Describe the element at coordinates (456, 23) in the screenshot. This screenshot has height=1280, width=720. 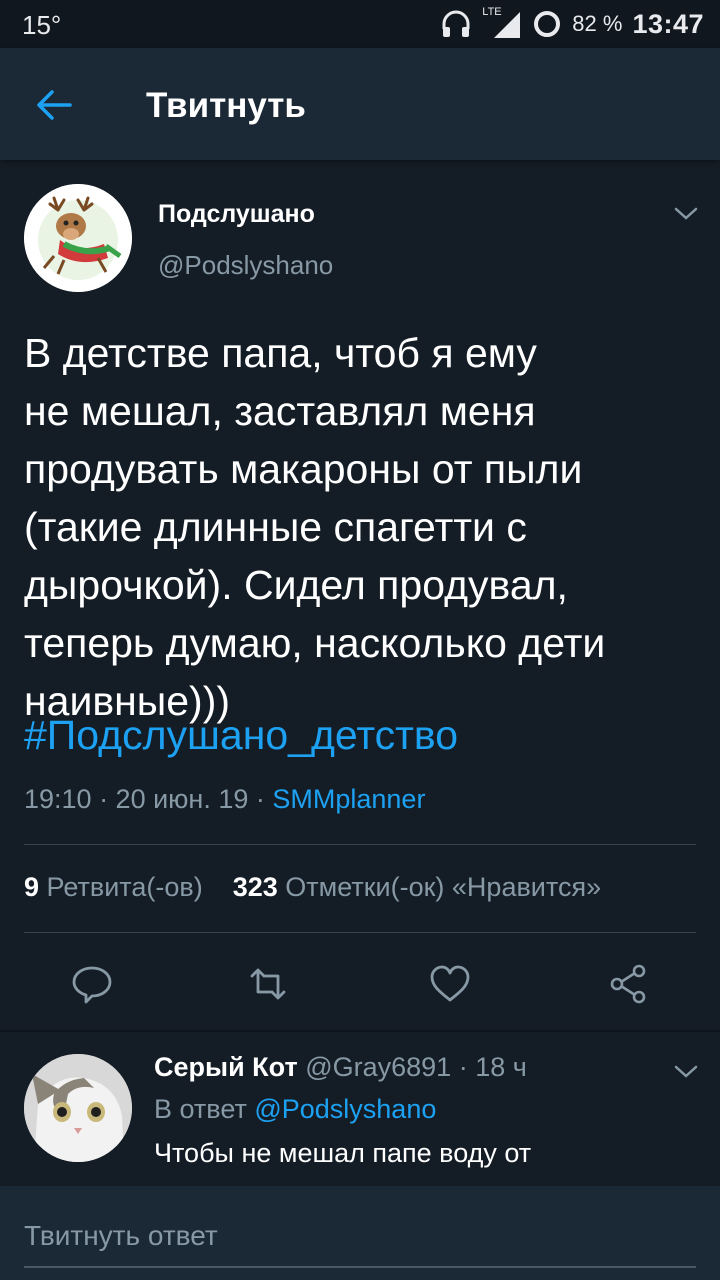
I see `headphones-icon` at that location.